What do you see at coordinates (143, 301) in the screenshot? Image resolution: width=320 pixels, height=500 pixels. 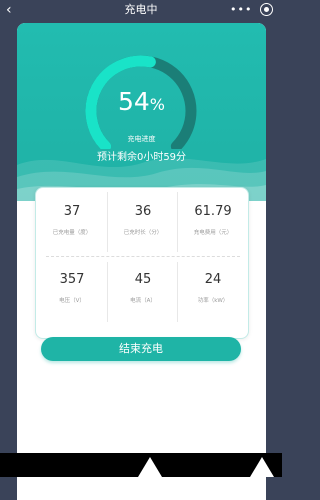 I see `stat-label: 电流（A）` at bounding box center [143, 301].